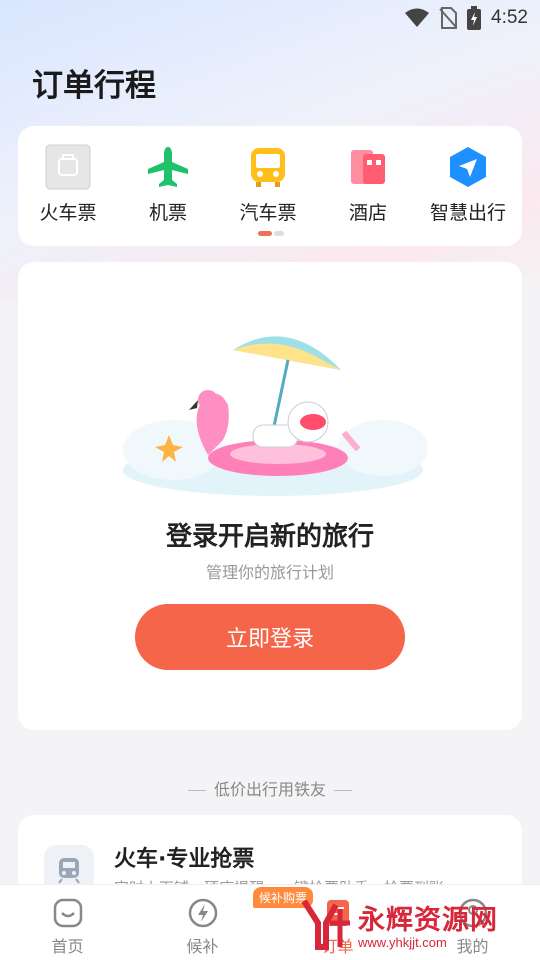 This screenshot has width=540, height=960. I want to click on page-title: 订单行程, so click(94, 86).